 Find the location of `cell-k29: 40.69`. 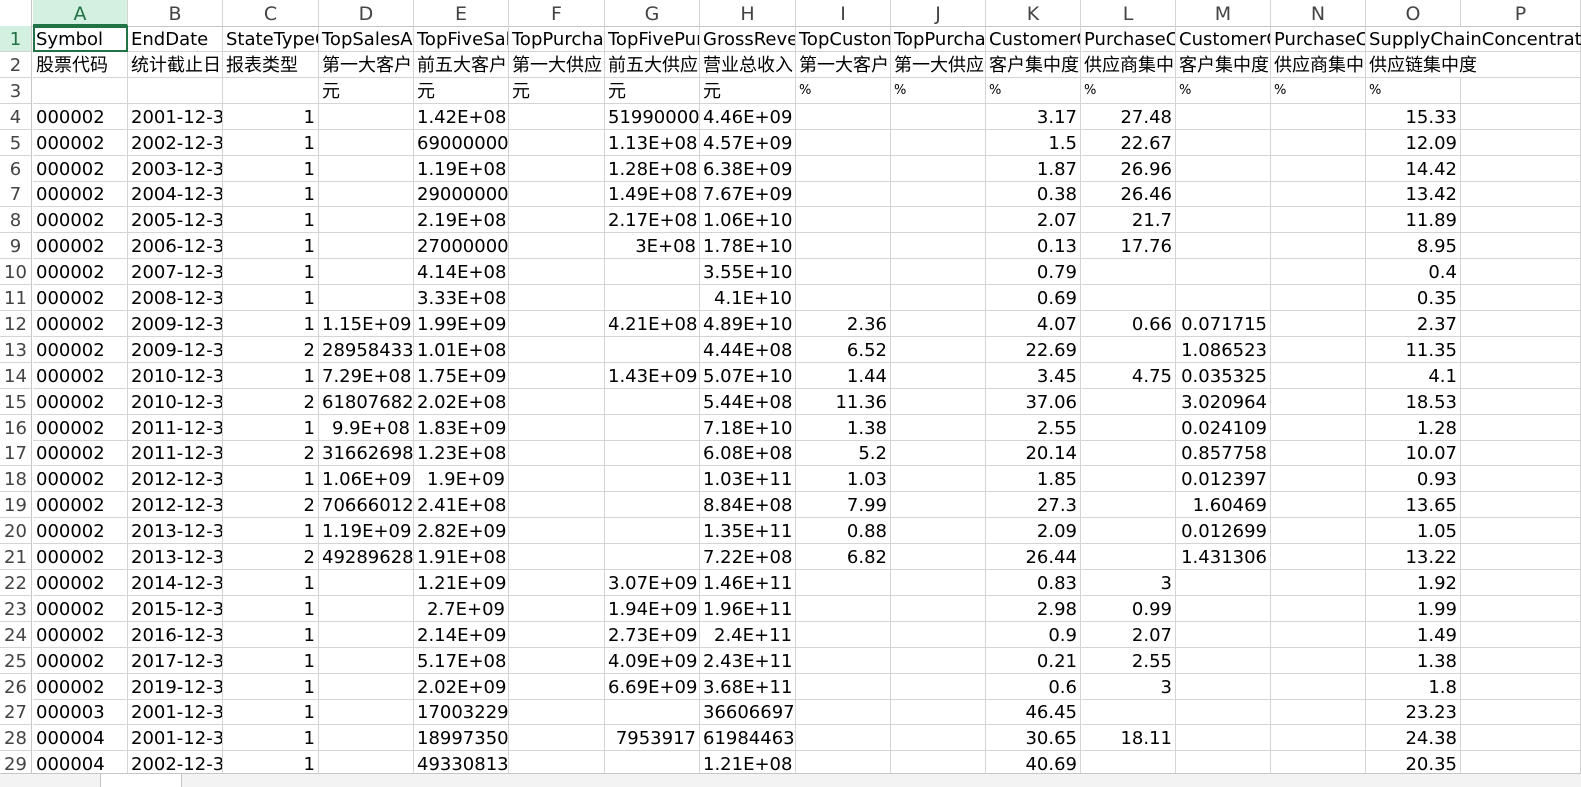

cell-k29: 40.69 is located at coordinates (1033, 762).